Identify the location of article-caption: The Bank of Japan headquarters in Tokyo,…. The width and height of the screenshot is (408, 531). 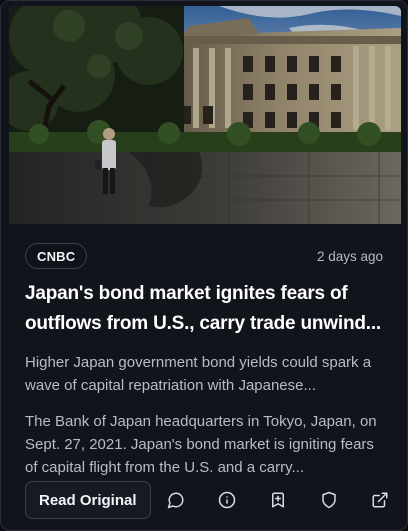
(201, 444).